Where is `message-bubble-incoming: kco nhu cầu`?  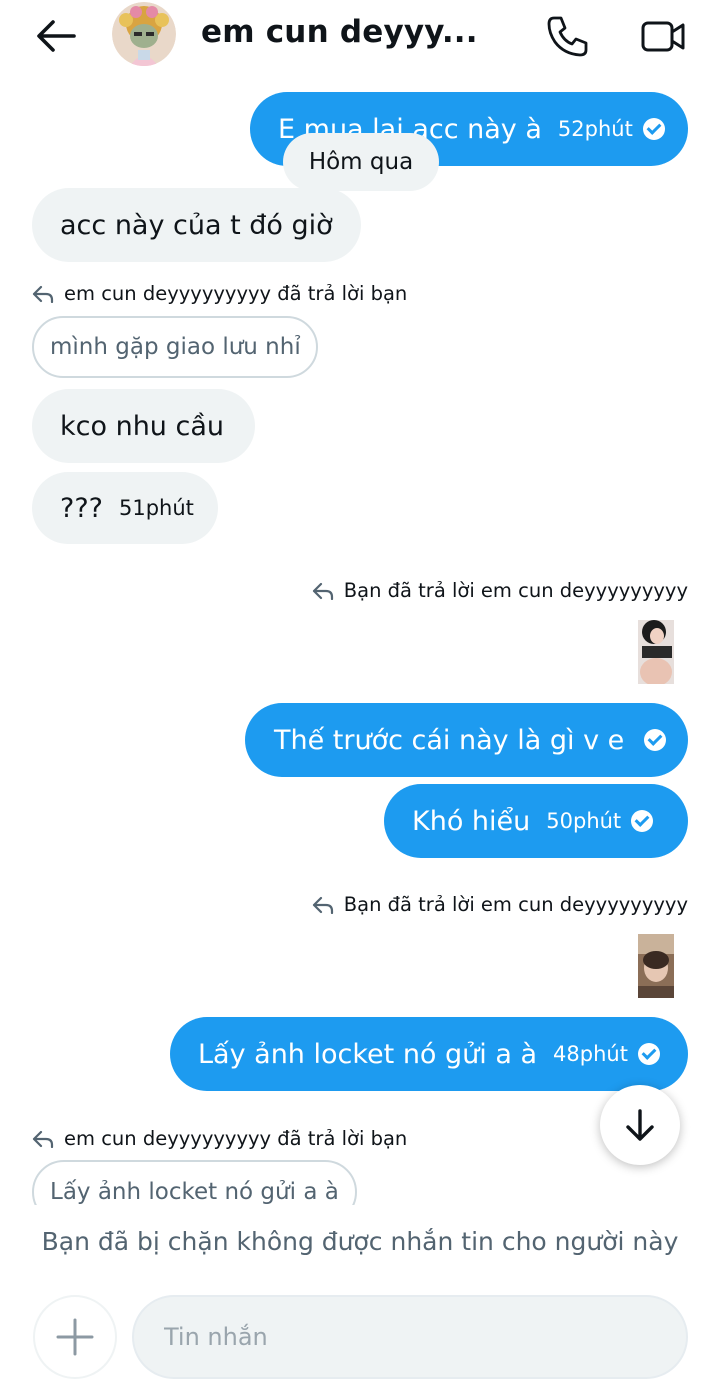 message-bubble-incoming: kco nhu cầu is located at coordinates (143, 426).